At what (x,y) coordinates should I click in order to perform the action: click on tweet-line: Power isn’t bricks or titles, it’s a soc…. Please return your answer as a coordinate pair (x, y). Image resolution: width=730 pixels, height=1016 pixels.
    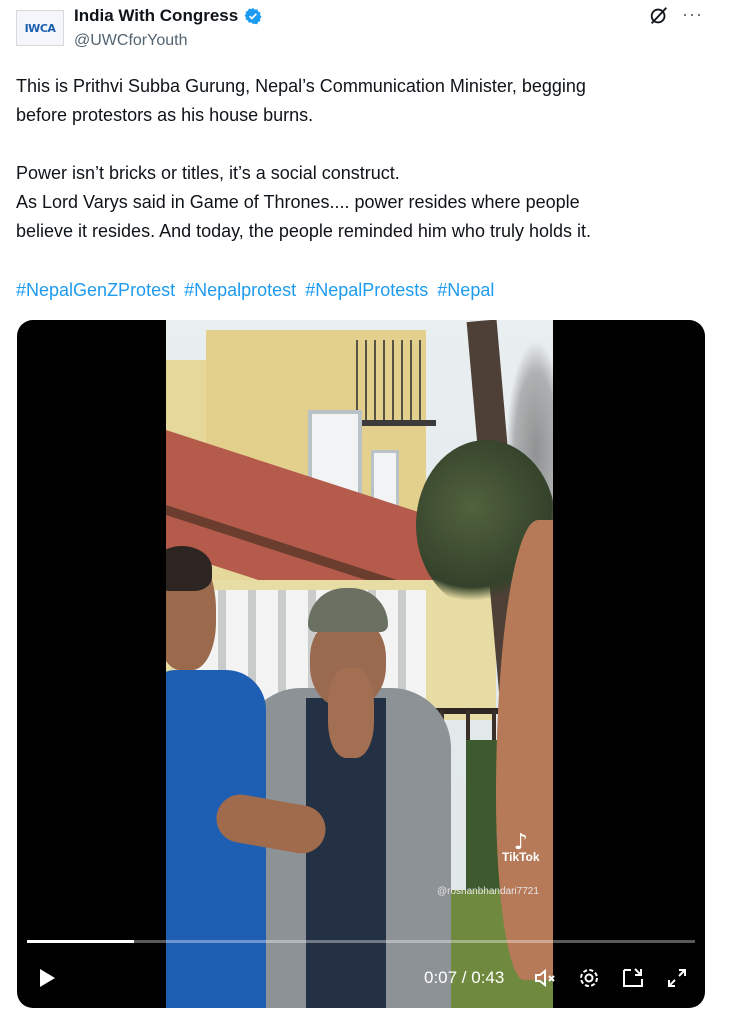
    Looking at the image, I should click on (208, 173).